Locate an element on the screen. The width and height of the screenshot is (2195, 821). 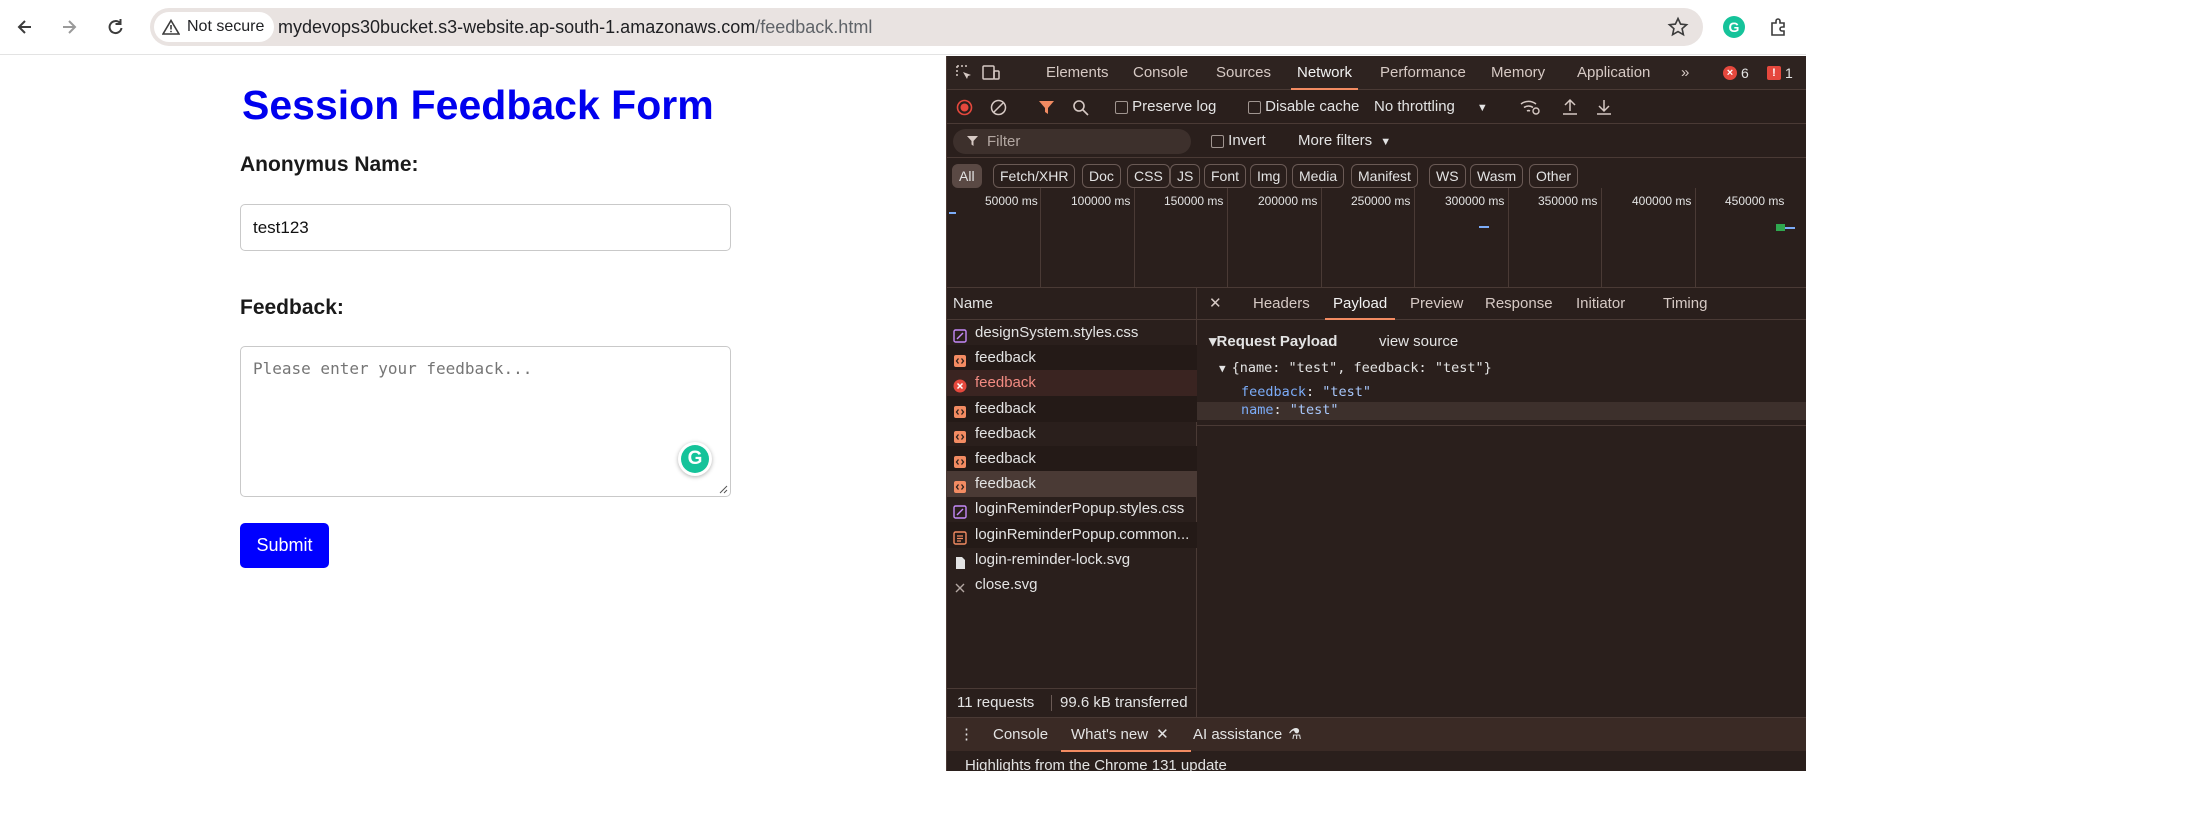
request-row: designSystem.styles.css is located at coordinates (1072, 333).